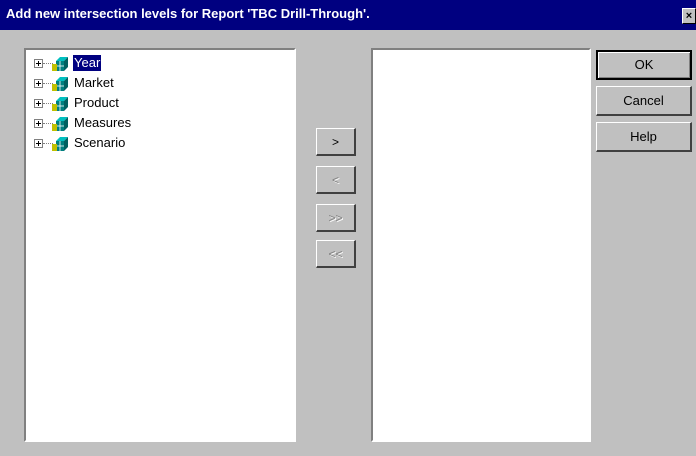 The width and height of the screenshot is (696, 456). I want to click on add-all-levels-button: >>, so click(336, 218).